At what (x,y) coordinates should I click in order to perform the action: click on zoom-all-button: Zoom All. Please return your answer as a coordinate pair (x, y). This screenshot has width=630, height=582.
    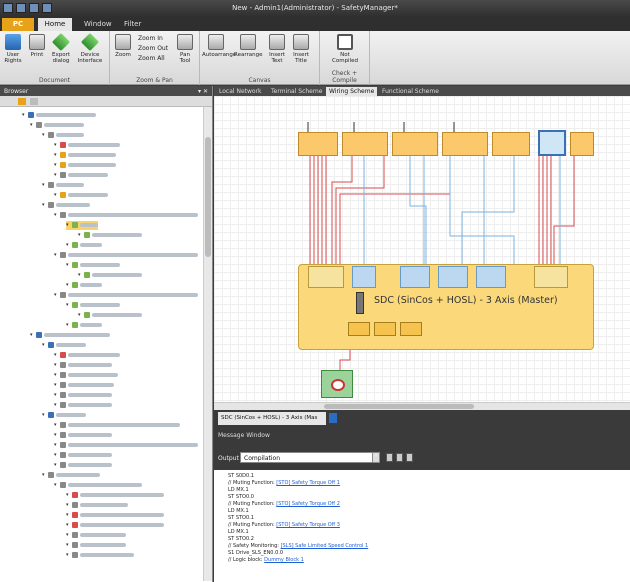
    Looking at the image, I should click on (153, 59).